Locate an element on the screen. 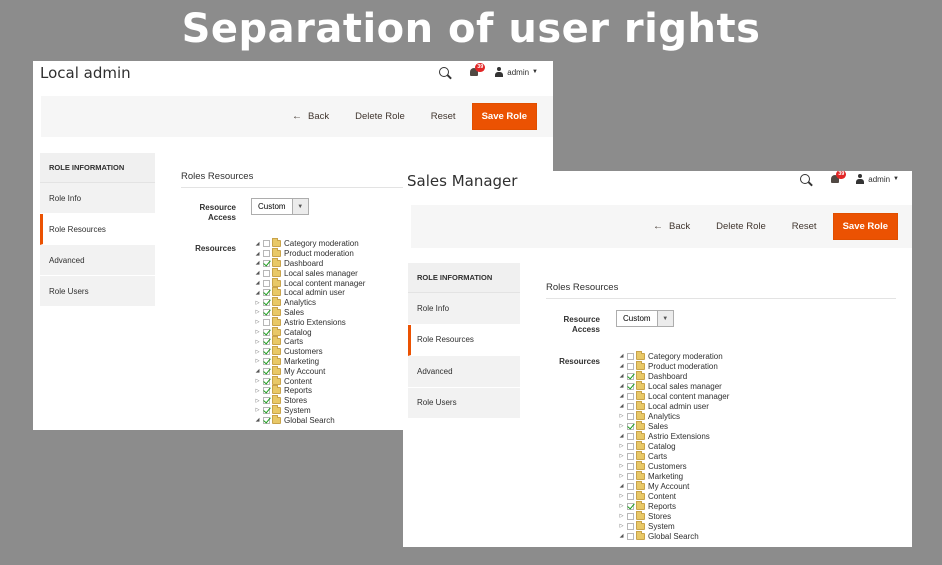  tree-node-global-search: ◢ Global Search is located at coordinates (309, 419).